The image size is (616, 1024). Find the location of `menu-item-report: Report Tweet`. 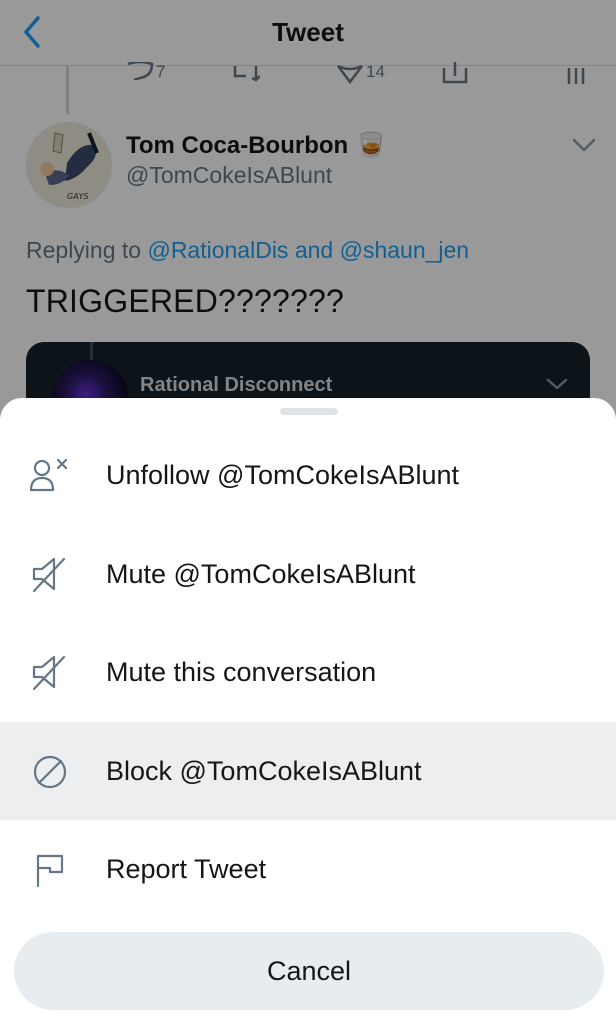

menu-item-report: Report Tweet is located at coordinates (308, 869).